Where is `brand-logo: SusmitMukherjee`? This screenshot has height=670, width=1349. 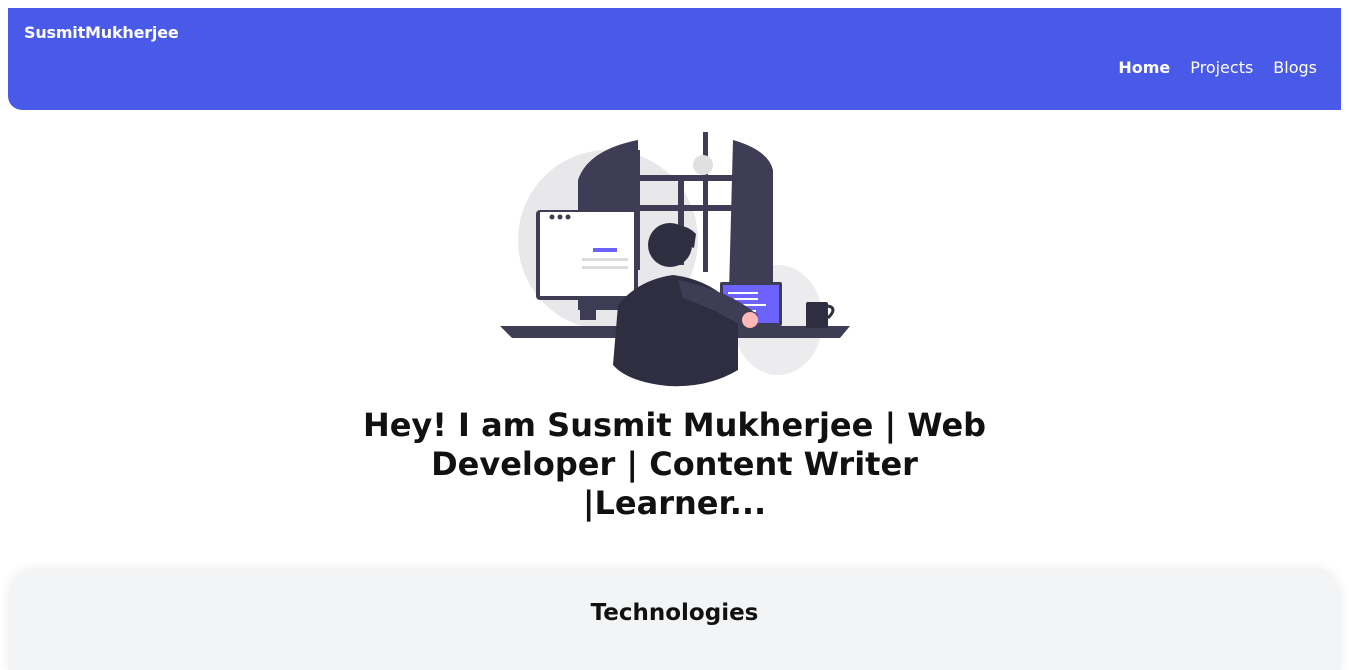
brand-logo: SusmitMukherjee is located at coordinates (101, 32).